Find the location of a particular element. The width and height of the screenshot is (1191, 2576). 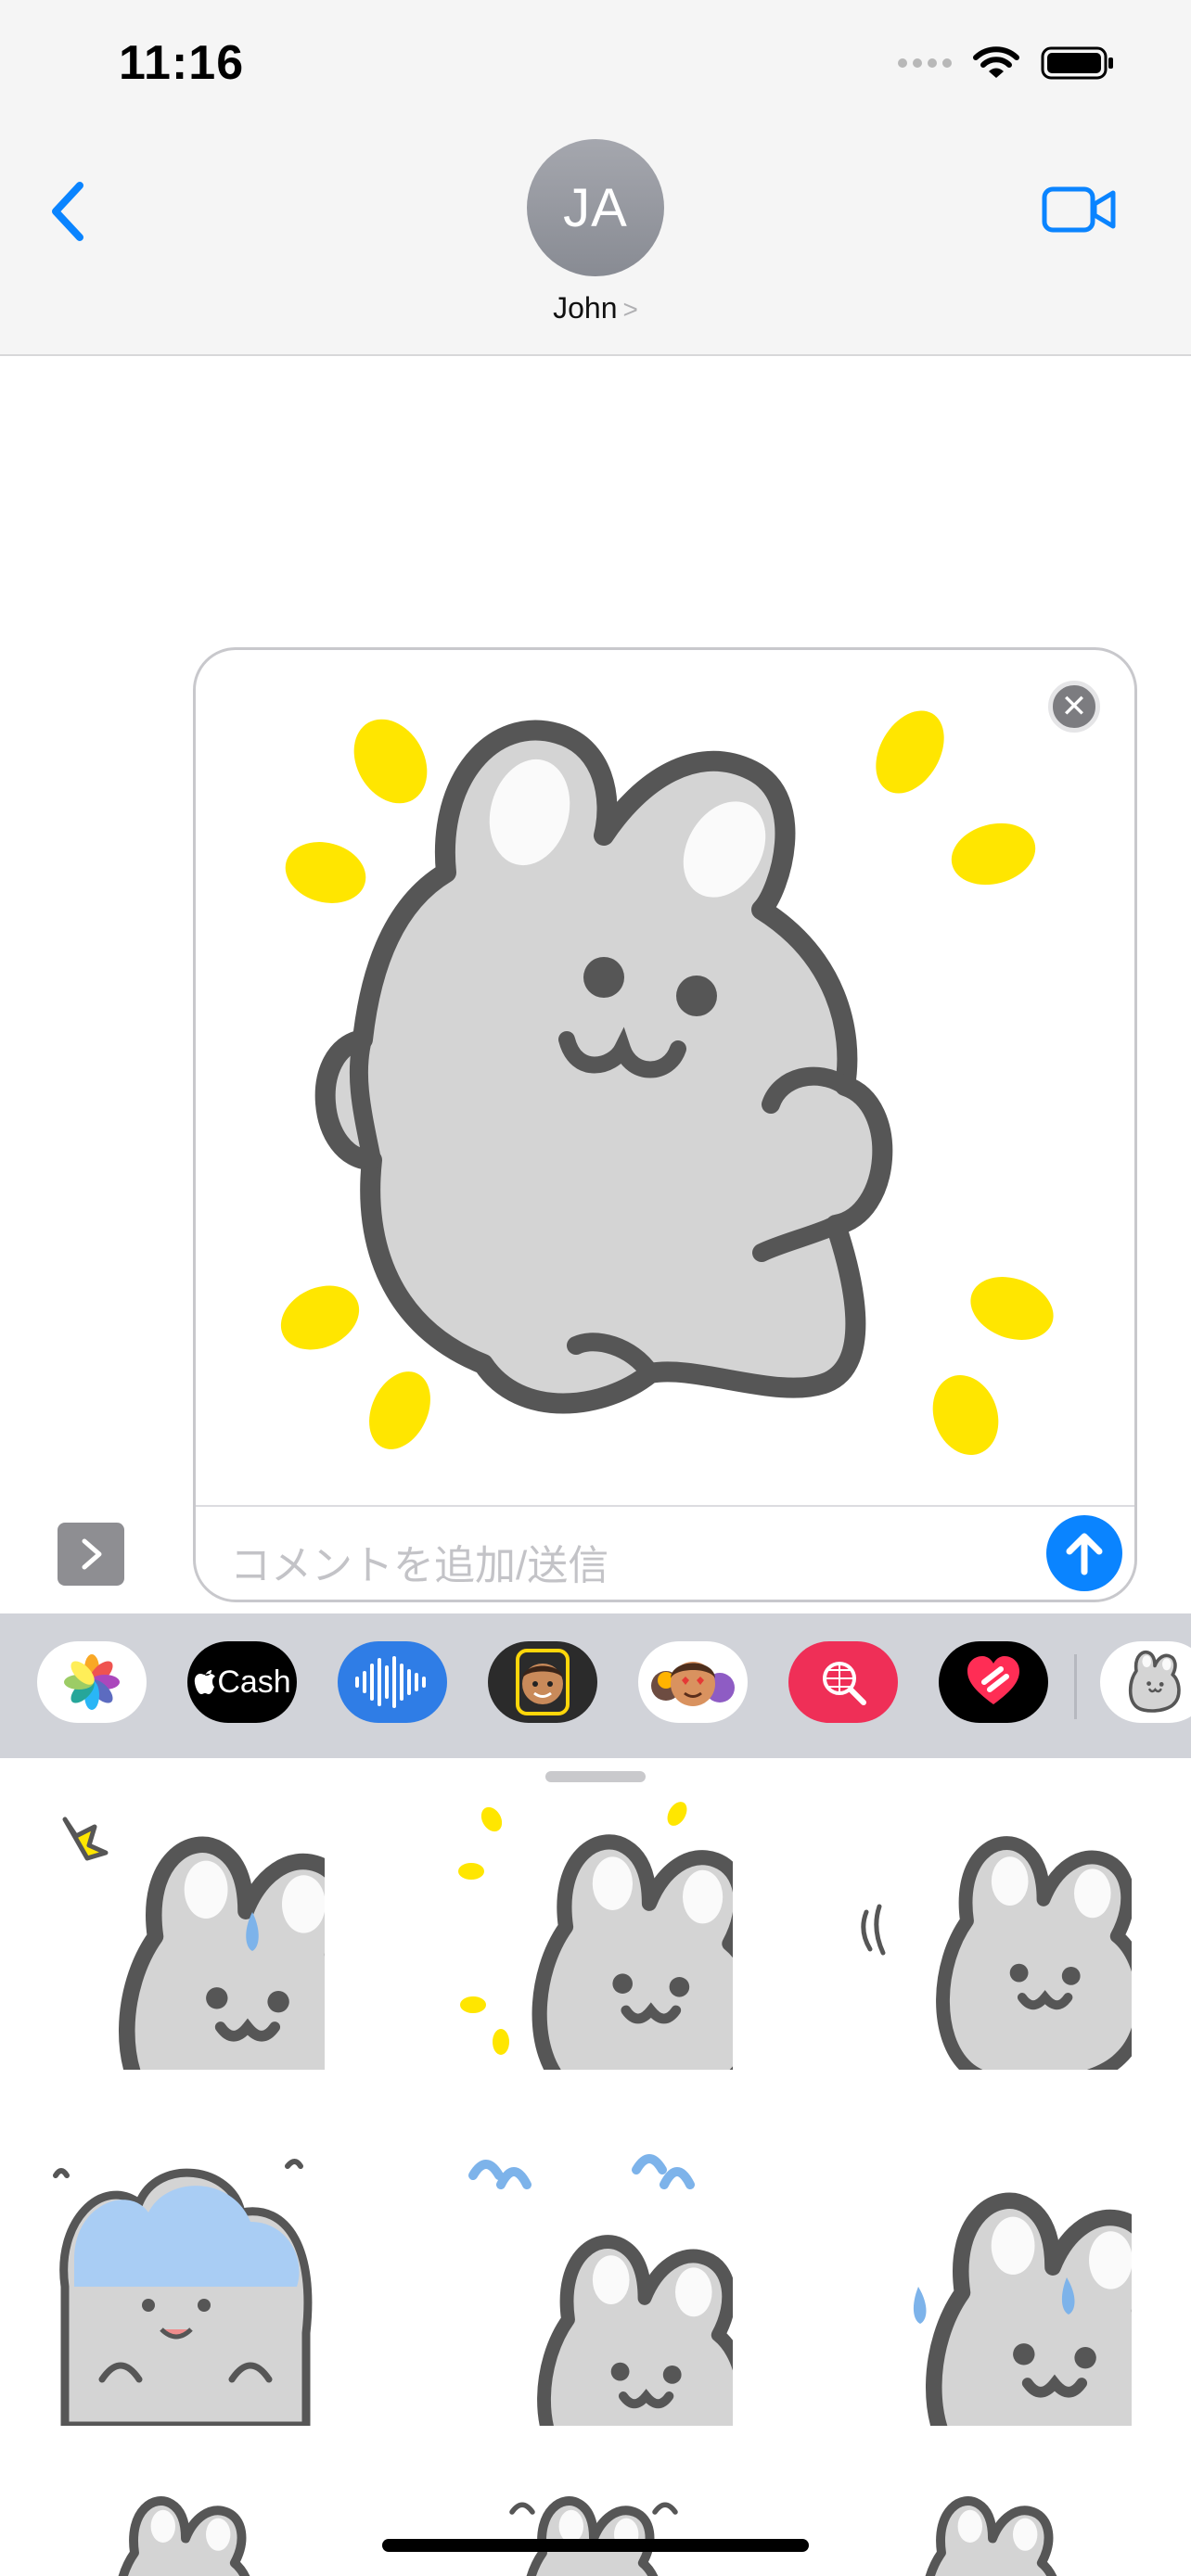

cash-label: Cash is located at coordinates (254, 1682).